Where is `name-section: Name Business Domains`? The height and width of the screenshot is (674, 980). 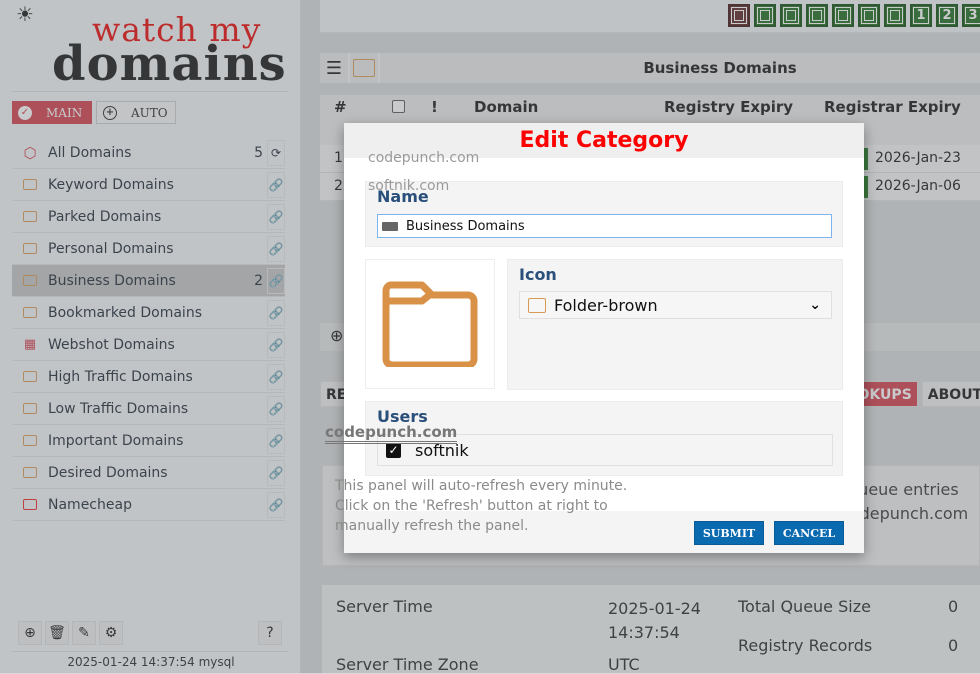 name-section: Name Business Domains is located at coordinates (604, 214).